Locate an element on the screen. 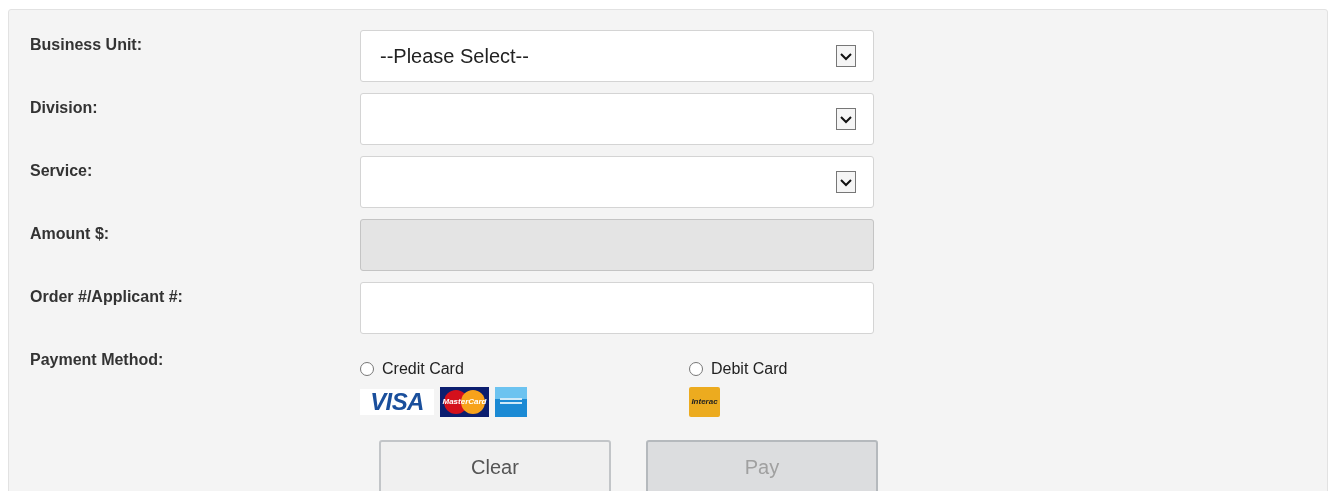 The width and height of the screenshot is (1336, 491). interac-logo: Interac is located at coordinates (704, 402).